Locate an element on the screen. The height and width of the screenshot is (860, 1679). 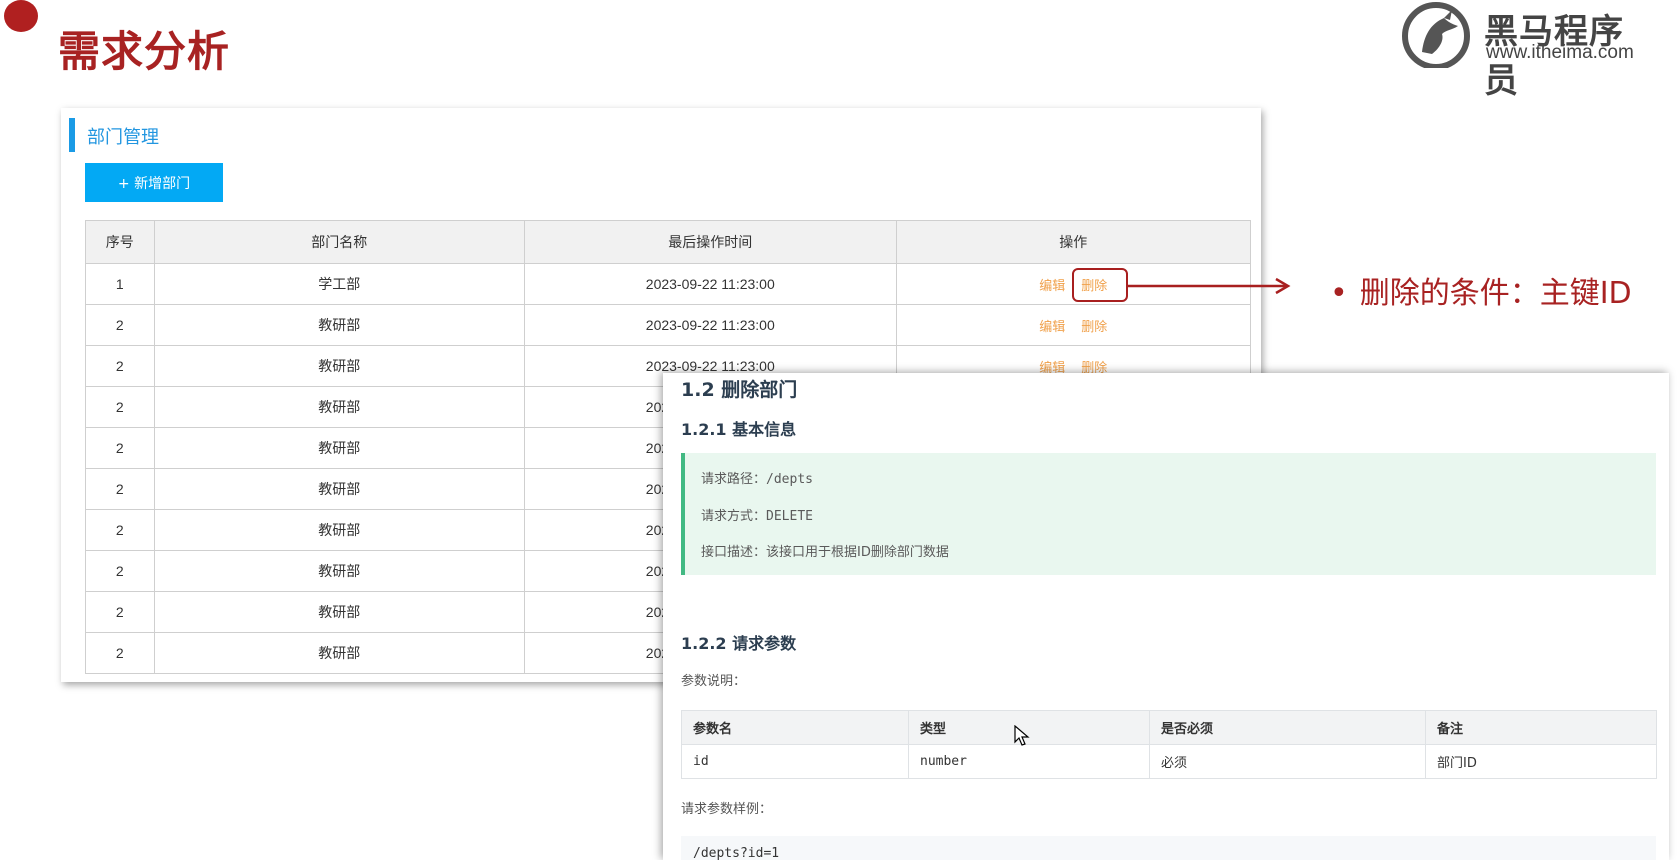
sample-label: 请求参数样例： is located at coordinates (727, 809).